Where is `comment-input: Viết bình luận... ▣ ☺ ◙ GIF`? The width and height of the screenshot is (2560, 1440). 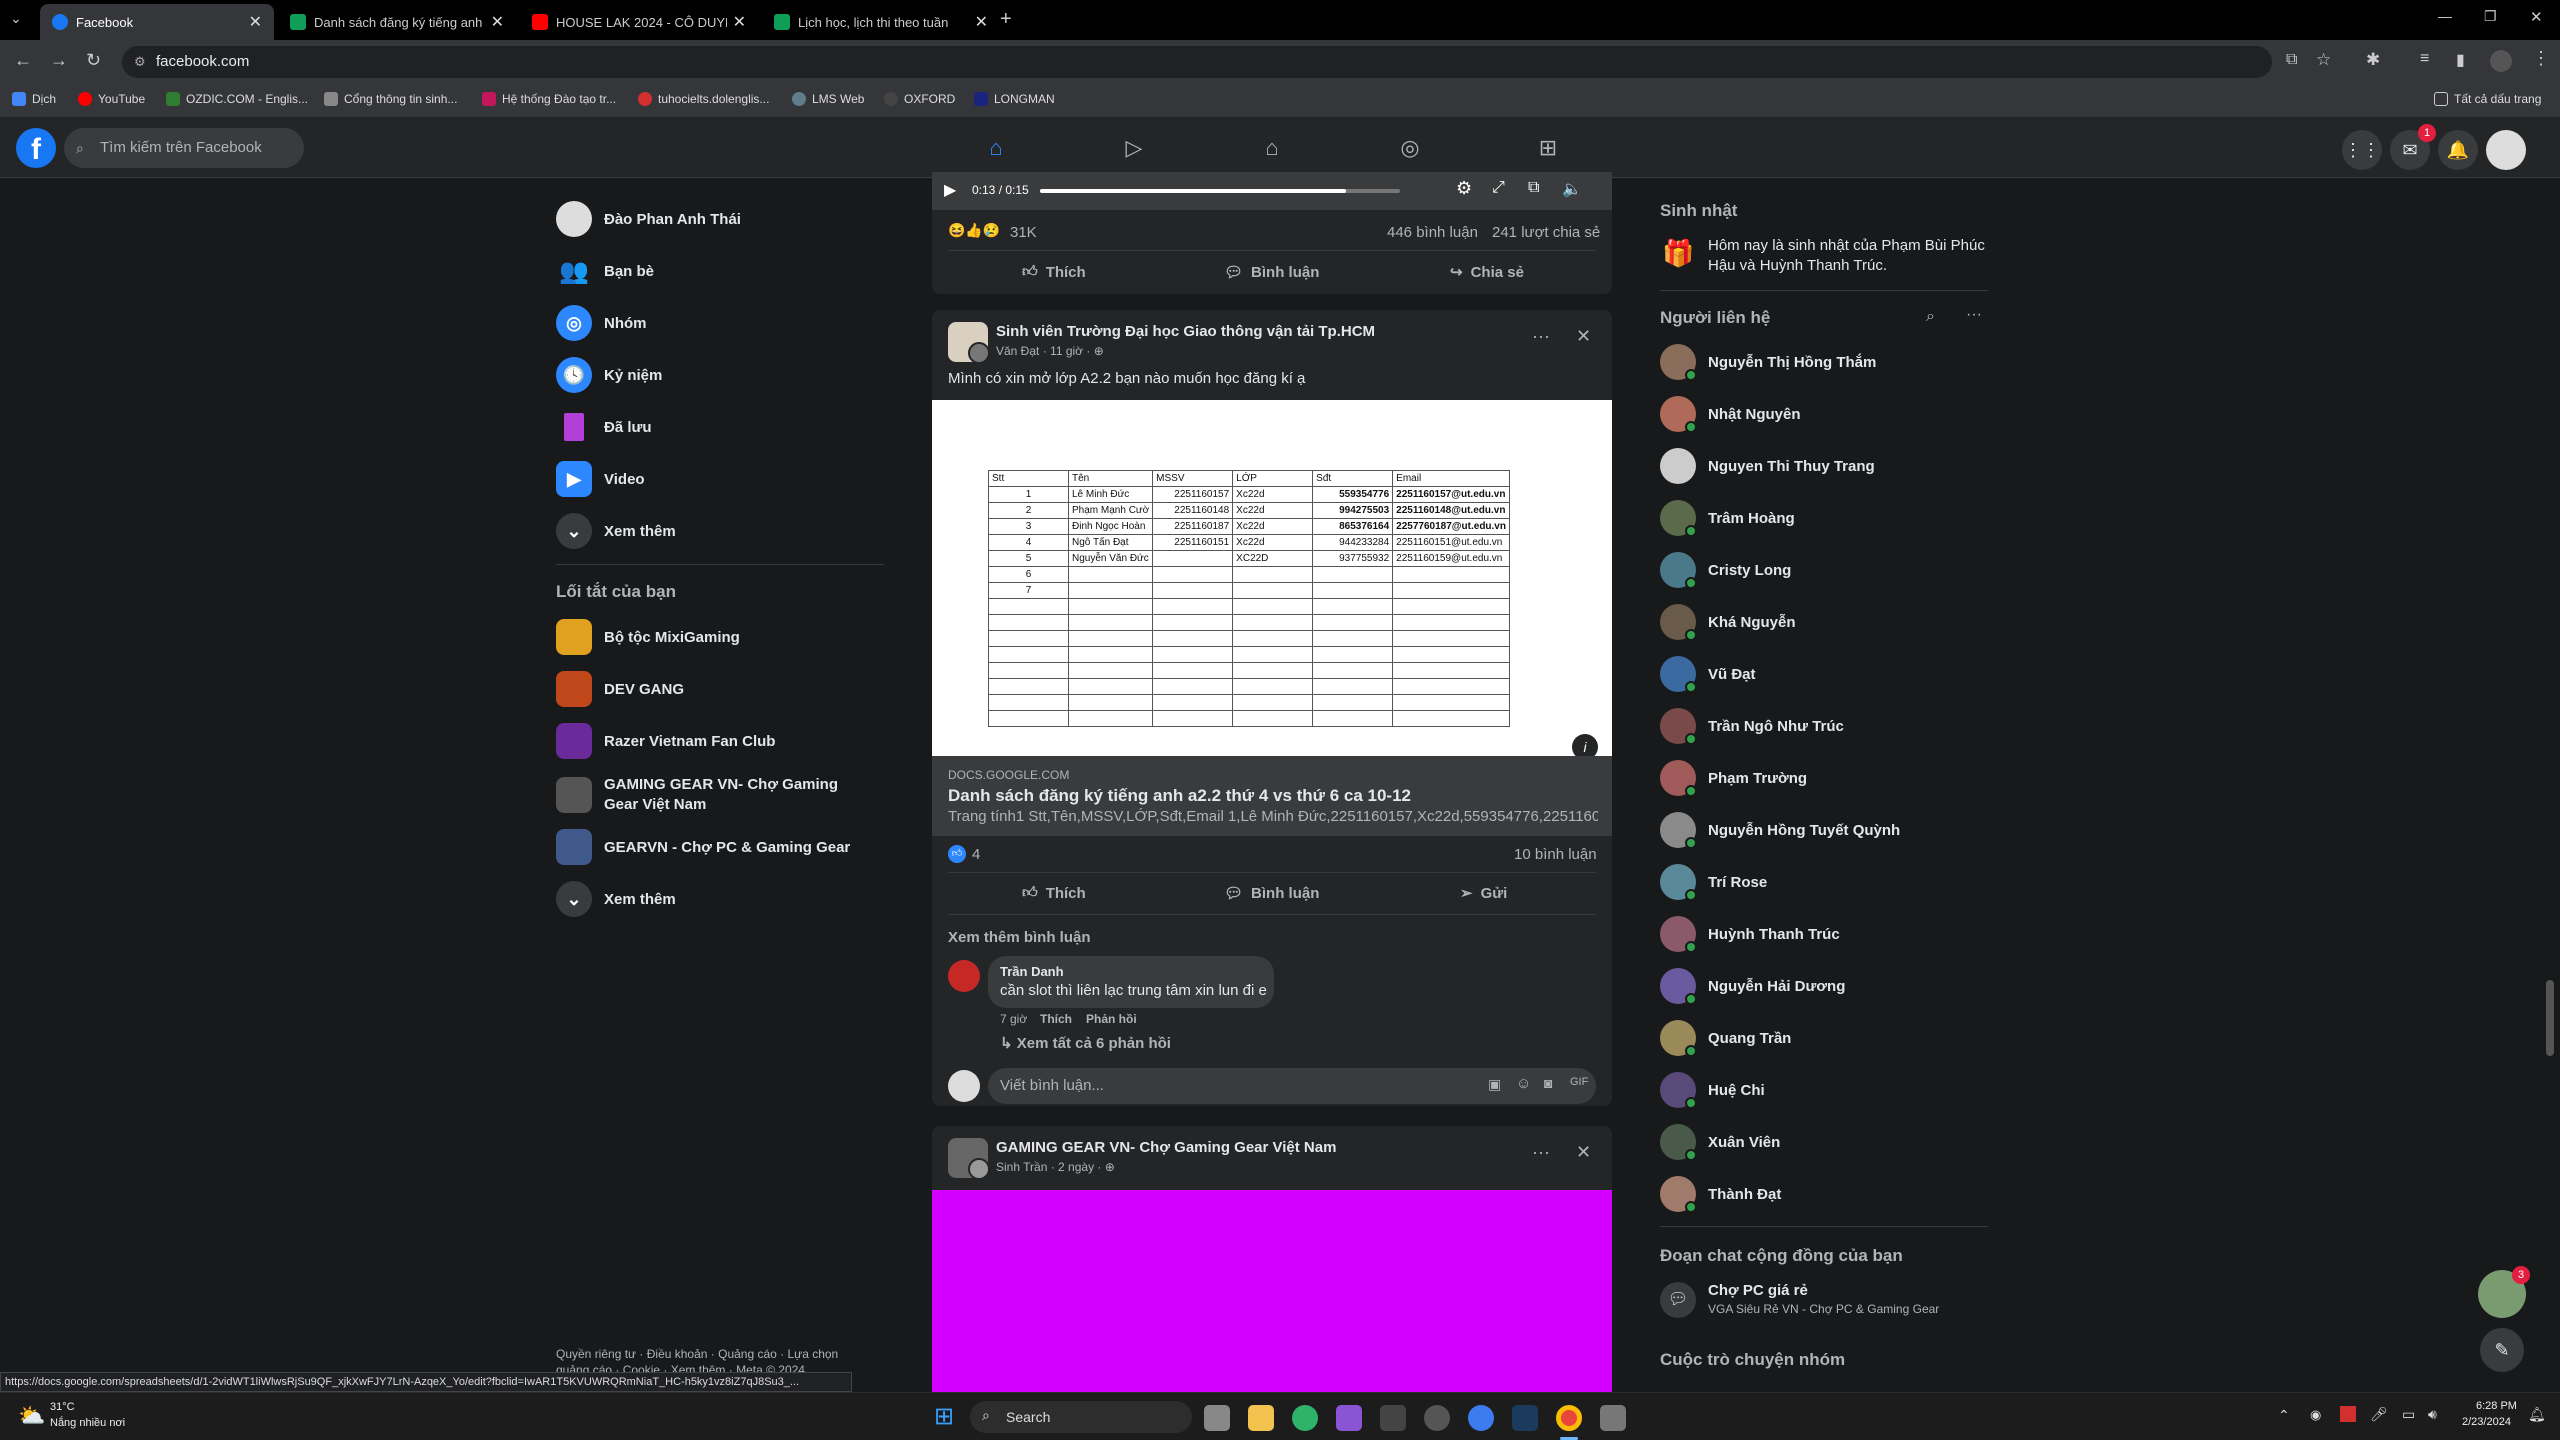 comment-input: Viết bình luận... ▣ ☺ ◙ GIF is located at coordinates (1292, 1086).